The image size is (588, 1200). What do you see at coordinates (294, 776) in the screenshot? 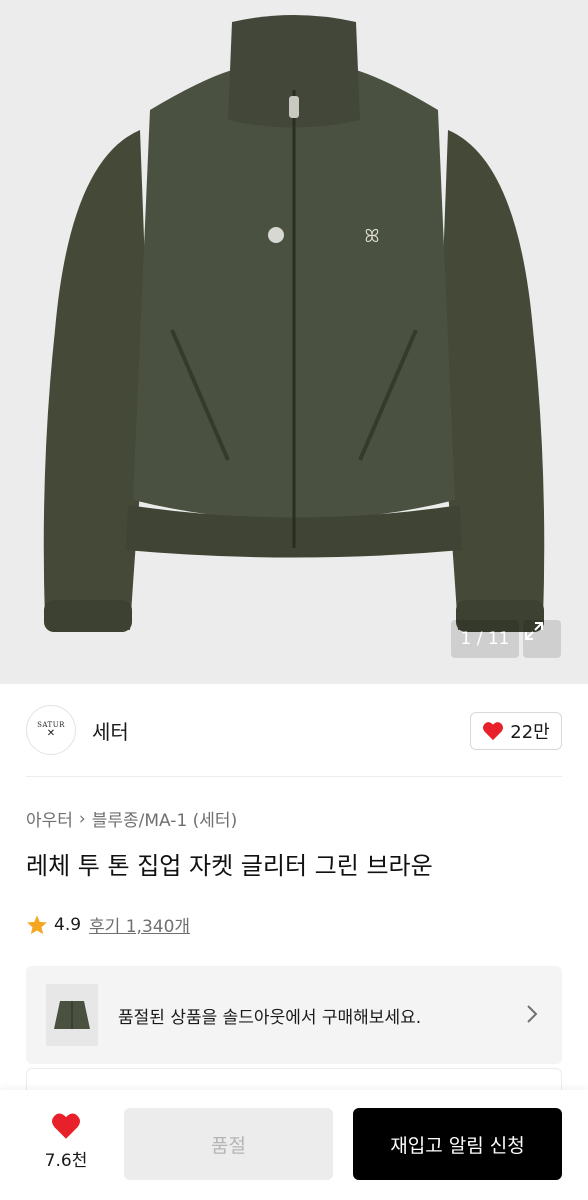
I see `divider` at bounding box center [294, 776].